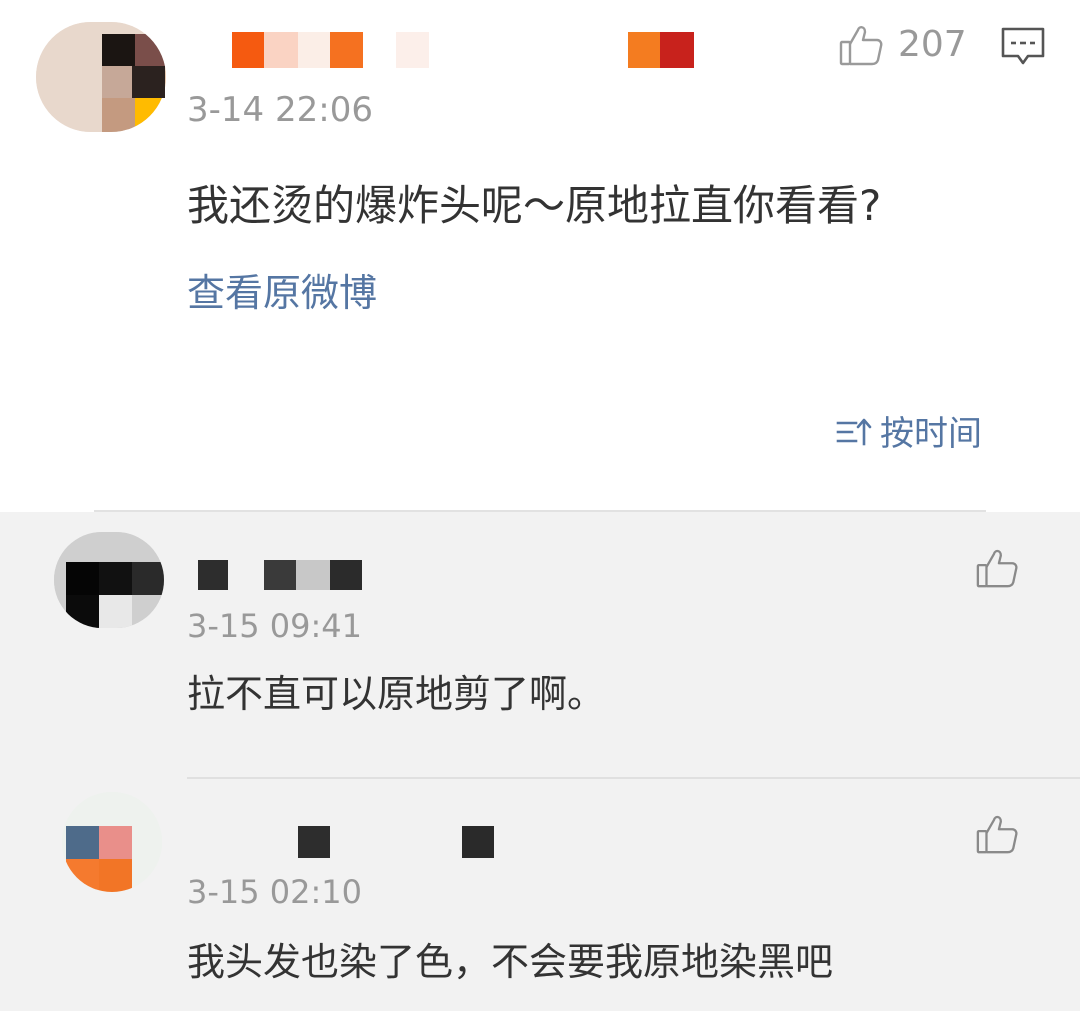  I want to click on sort-toggle: 按时间, so click(909, 434).